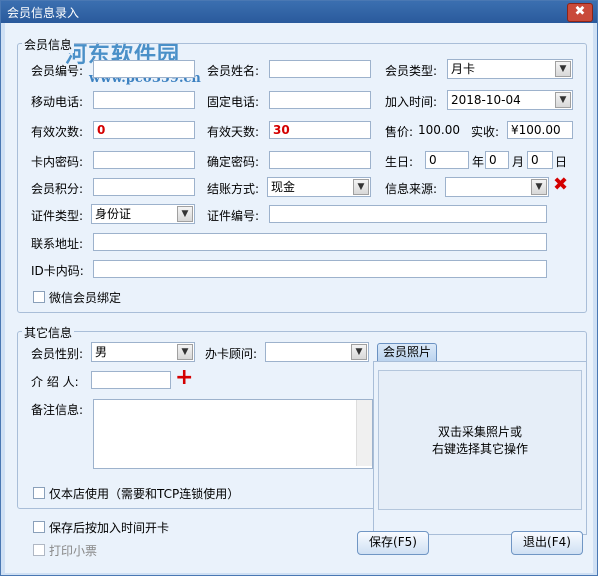 The width and height of the screenshot is (598, 576). I want to click on close-button: ✖, so click(580, 12).